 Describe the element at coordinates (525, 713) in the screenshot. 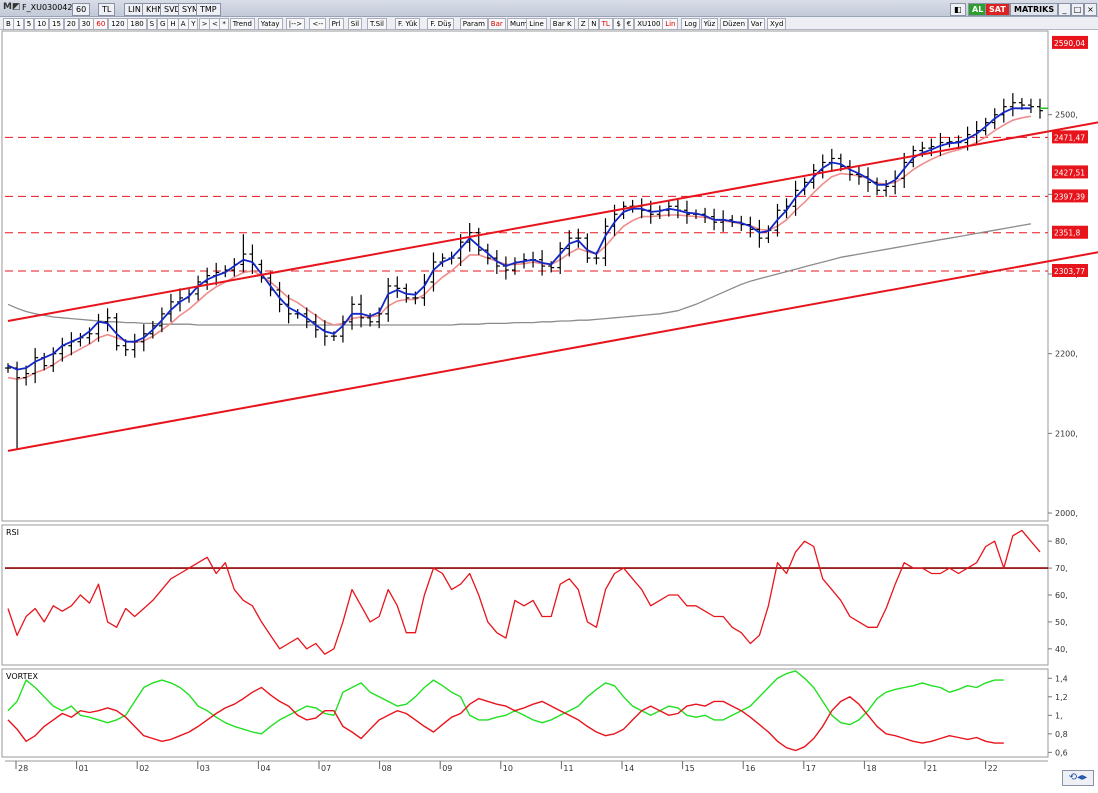

I see `vortex-frame` at that location.